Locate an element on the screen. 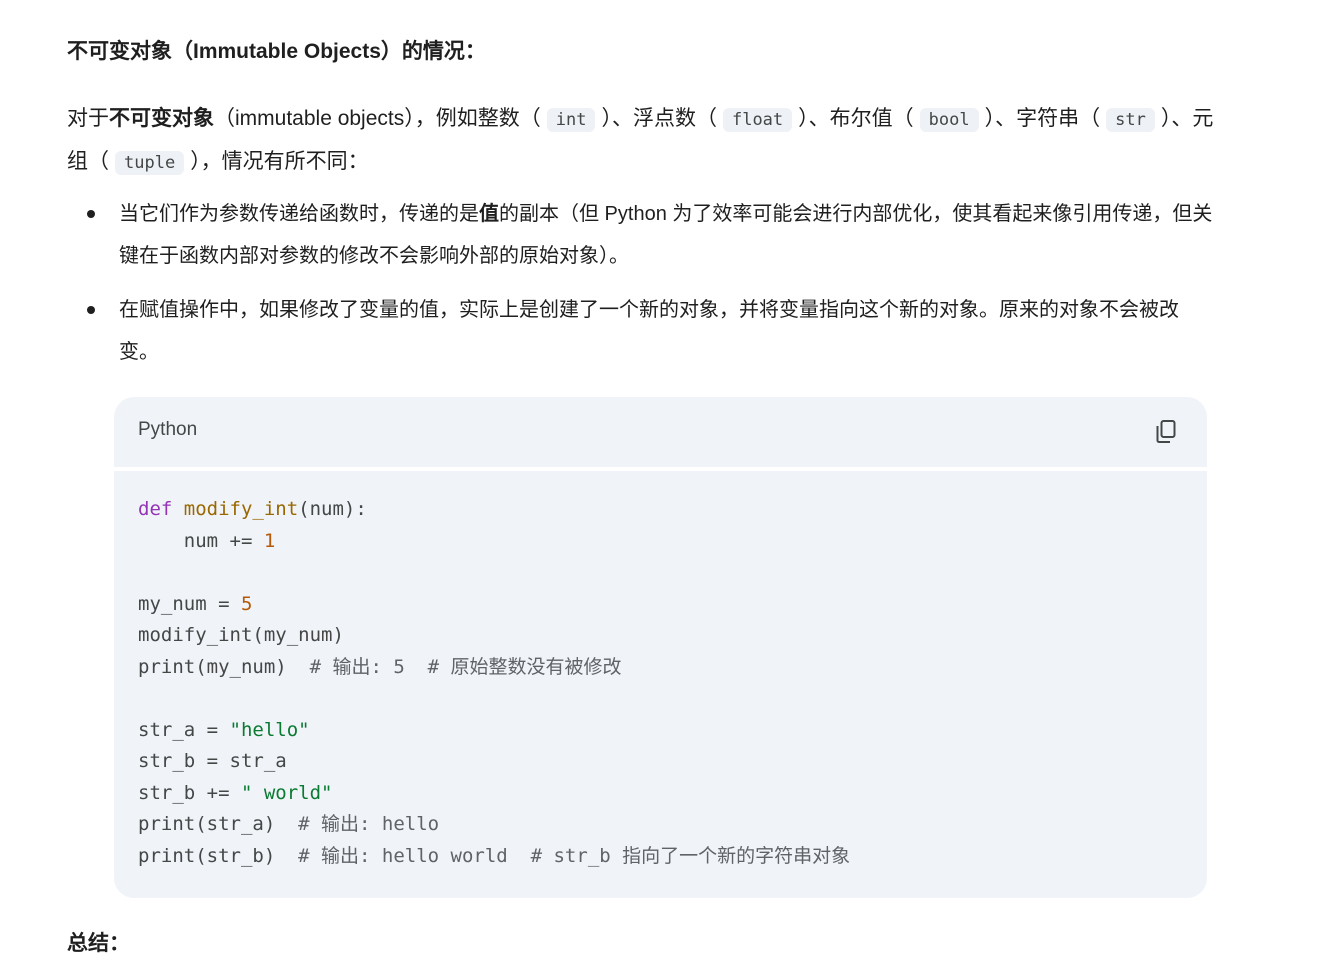  code-string: " world" is located at coordinates (286, 792).